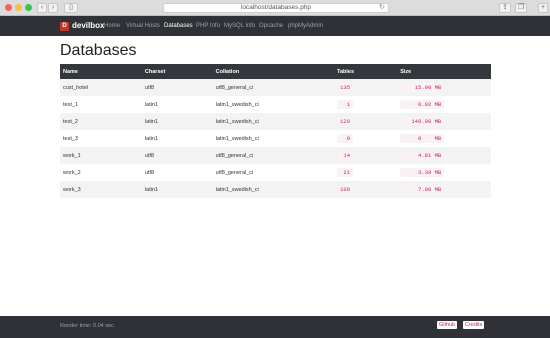 The width and height of the screenshot is (550, 338). What do you see at coordinates (155, 71) in the screenshot?
I see `column-header-charset: Charset` at bounding box center [155, 71].